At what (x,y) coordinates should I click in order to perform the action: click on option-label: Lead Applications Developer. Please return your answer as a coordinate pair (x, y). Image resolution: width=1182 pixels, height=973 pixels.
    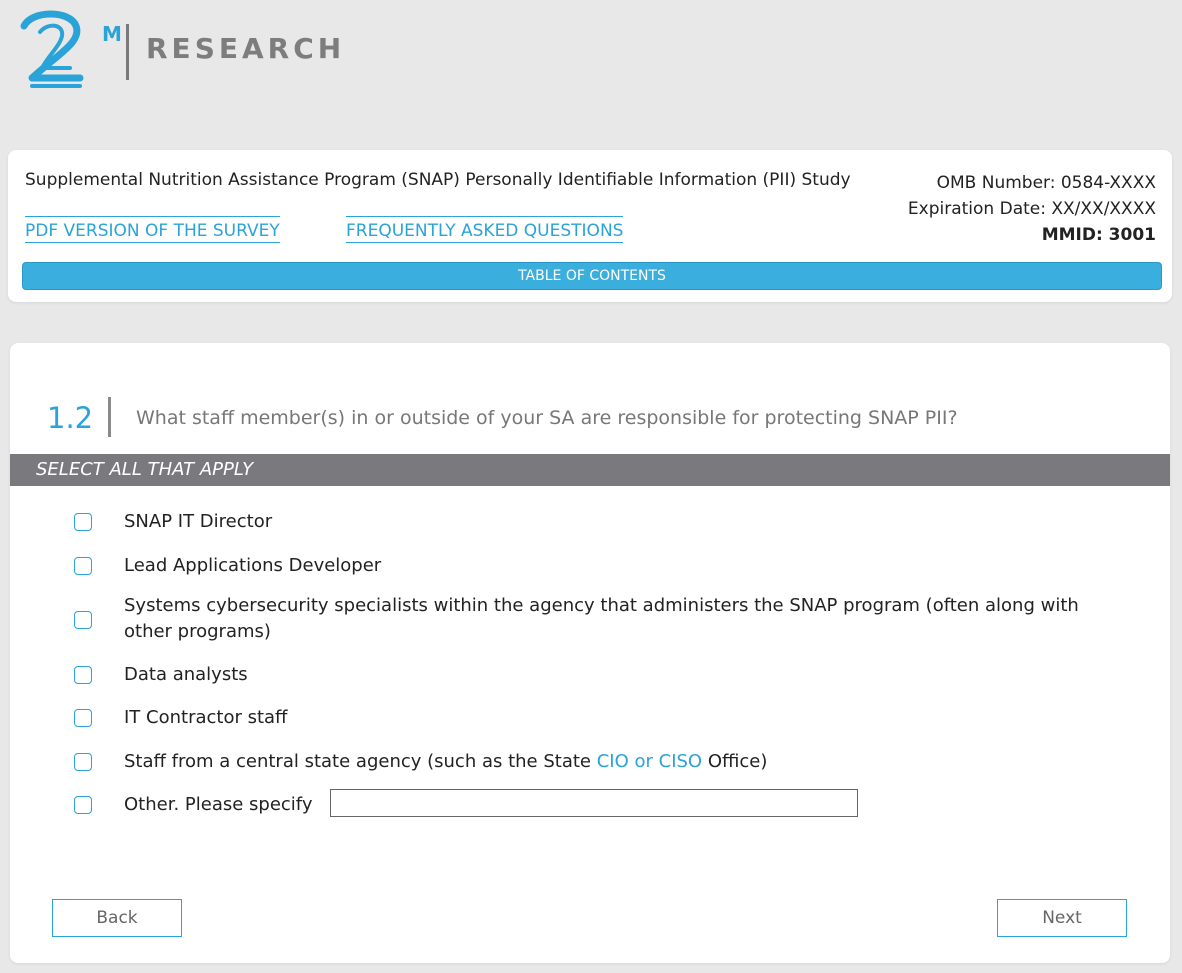
    Looking at the image, I should click on (252, 566).